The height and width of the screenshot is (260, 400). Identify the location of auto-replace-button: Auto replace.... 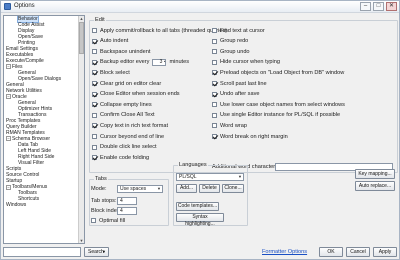
(375, 186).